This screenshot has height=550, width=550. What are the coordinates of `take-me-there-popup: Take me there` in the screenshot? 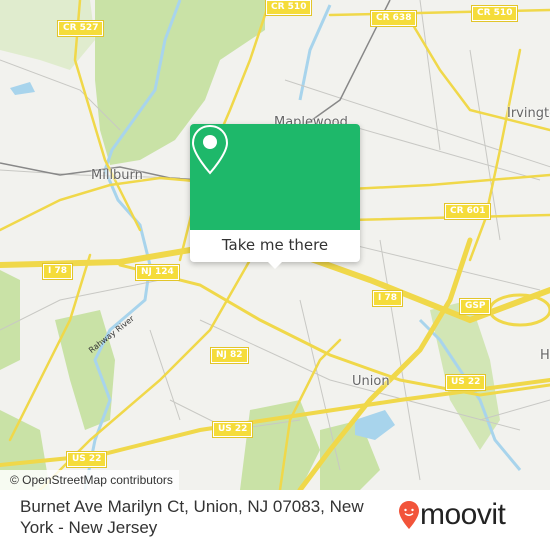 It's located at (275, 196).